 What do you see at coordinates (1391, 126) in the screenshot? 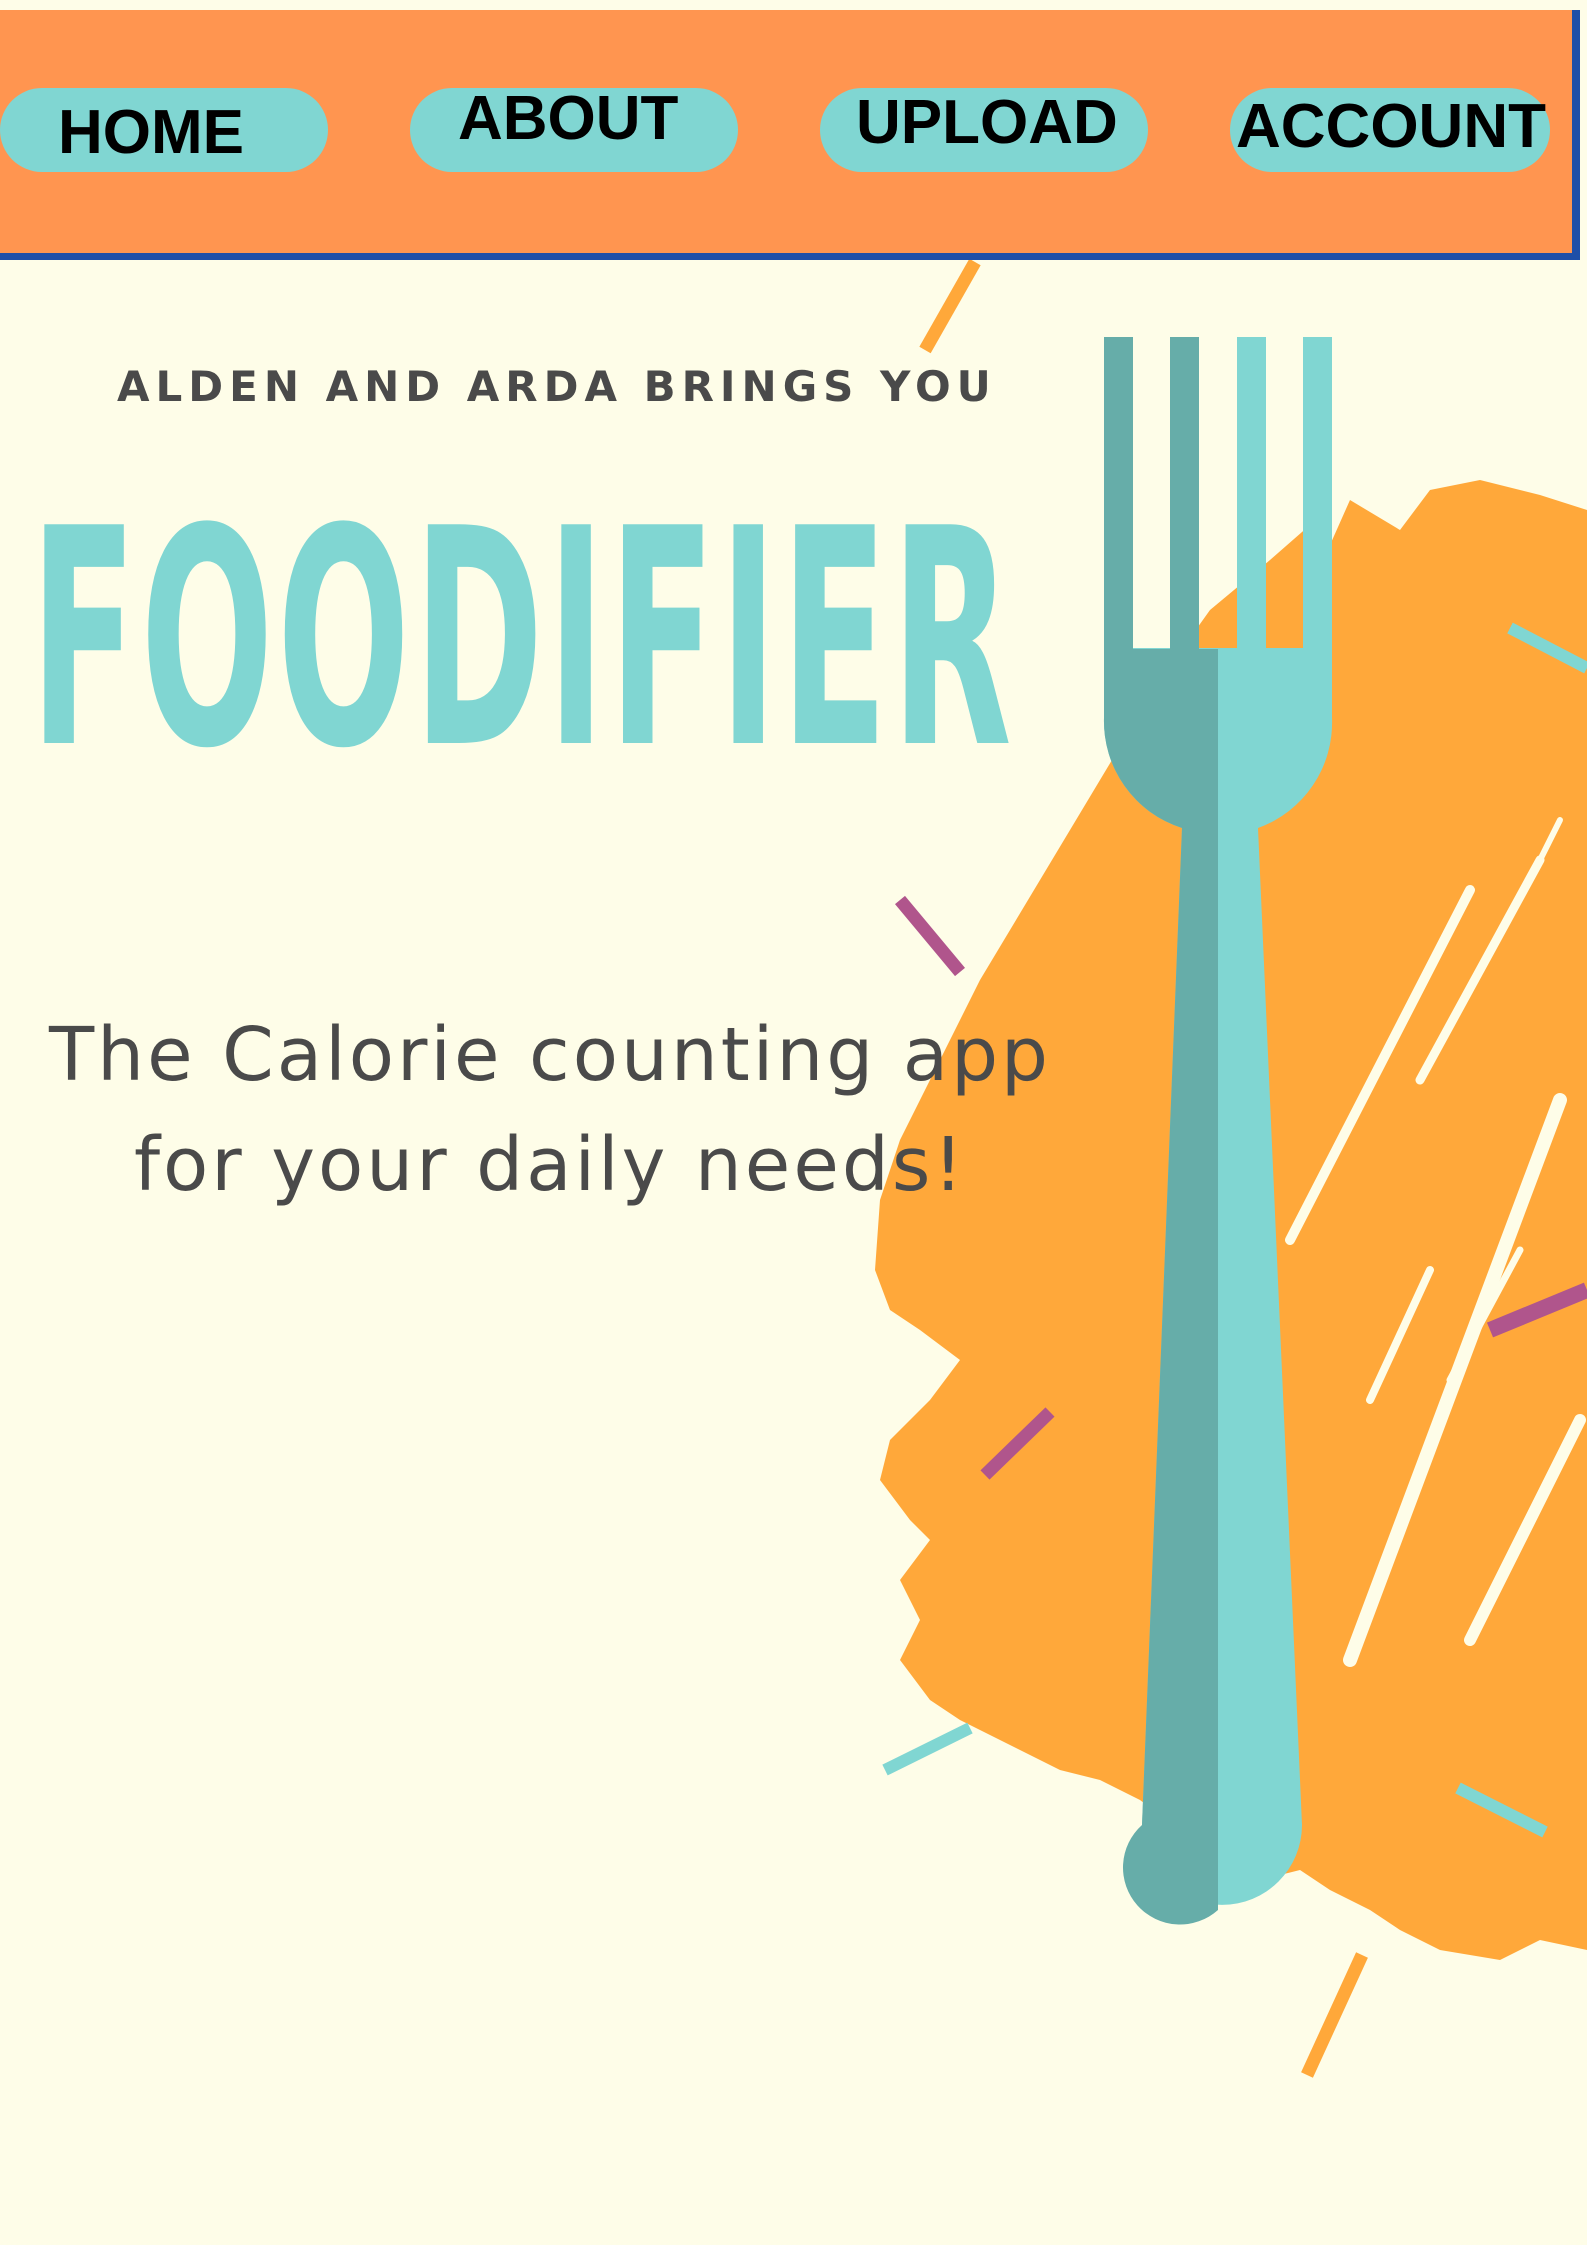
I see `nav-account-label: ACCOUNT` at bounding box center [1391, 126].